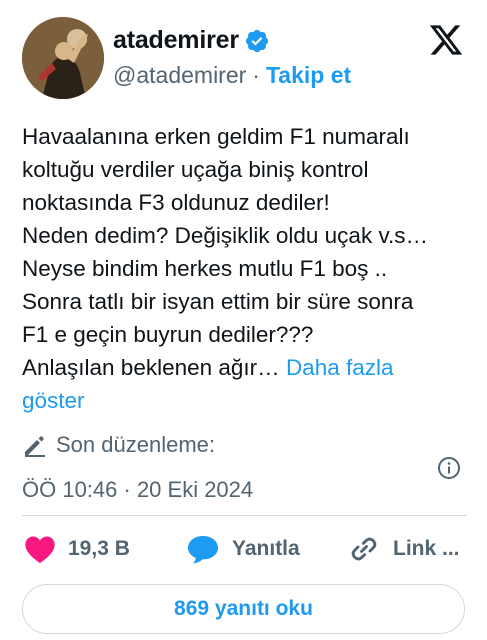 Image resolution: width=487 pixels, height=640 pixels. Describe the element at coordinates (35, 446) in the screenshot. I see `pencil-icon` at that location.